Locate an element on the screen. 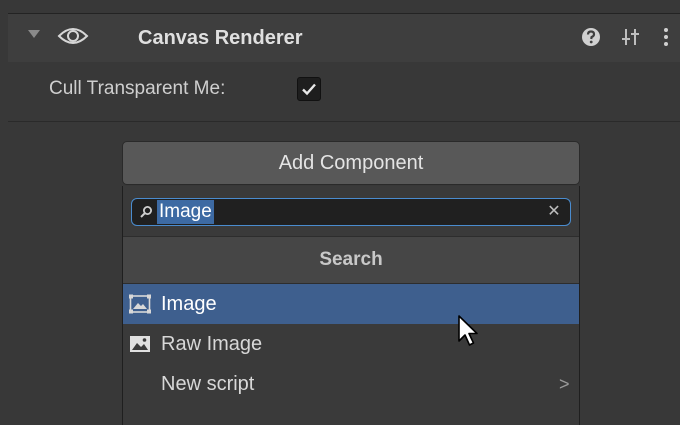  search-input: Image ✕ is located at coordinates (351, 212).